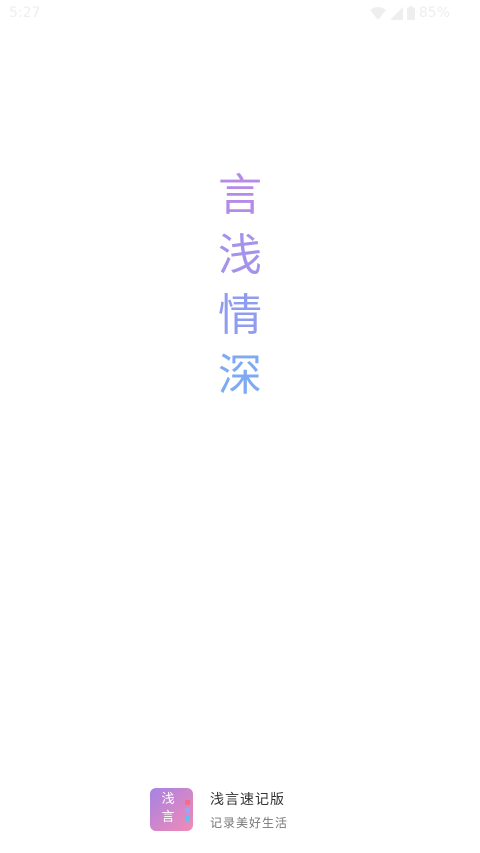 This screenshot has height=853, width=480. Describe the element at coordinates (240, 255) in the screenshot. I see `slogan-char-2: 浅` at that location.